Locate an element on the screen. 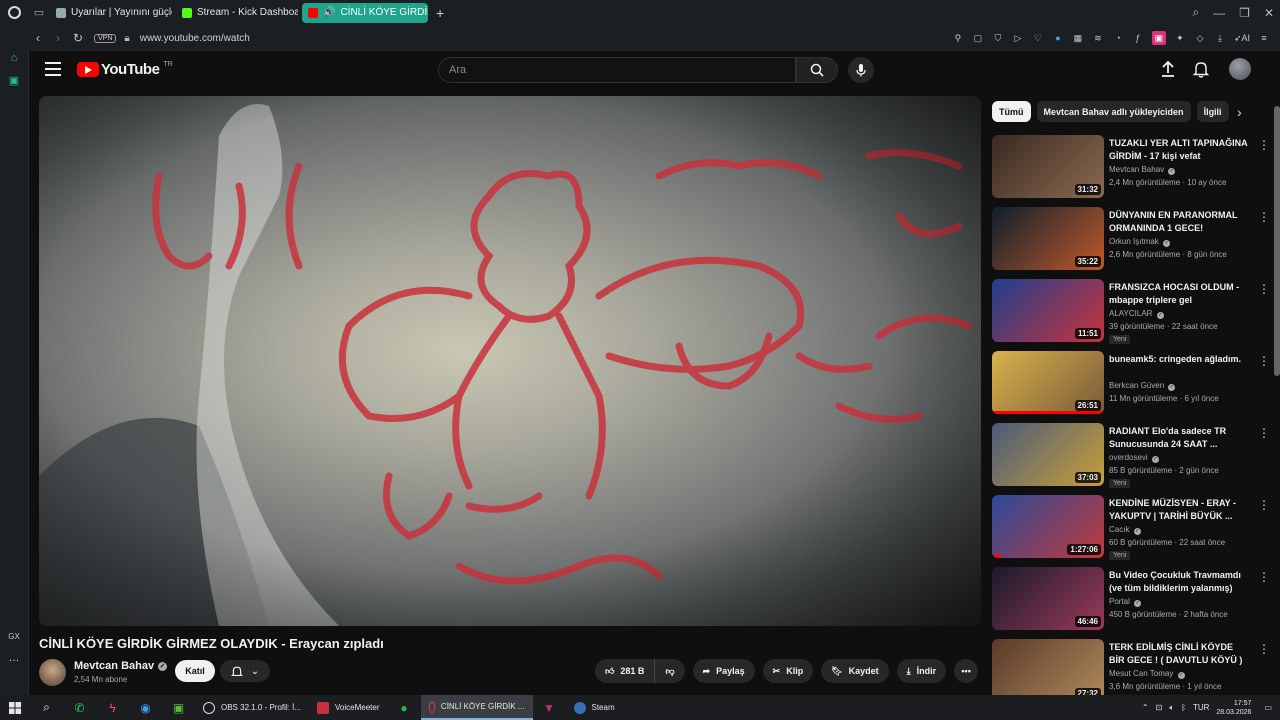 The width and height of the screenshot is (1280, 720). notifications-button is located at coordinates (1201, 71).